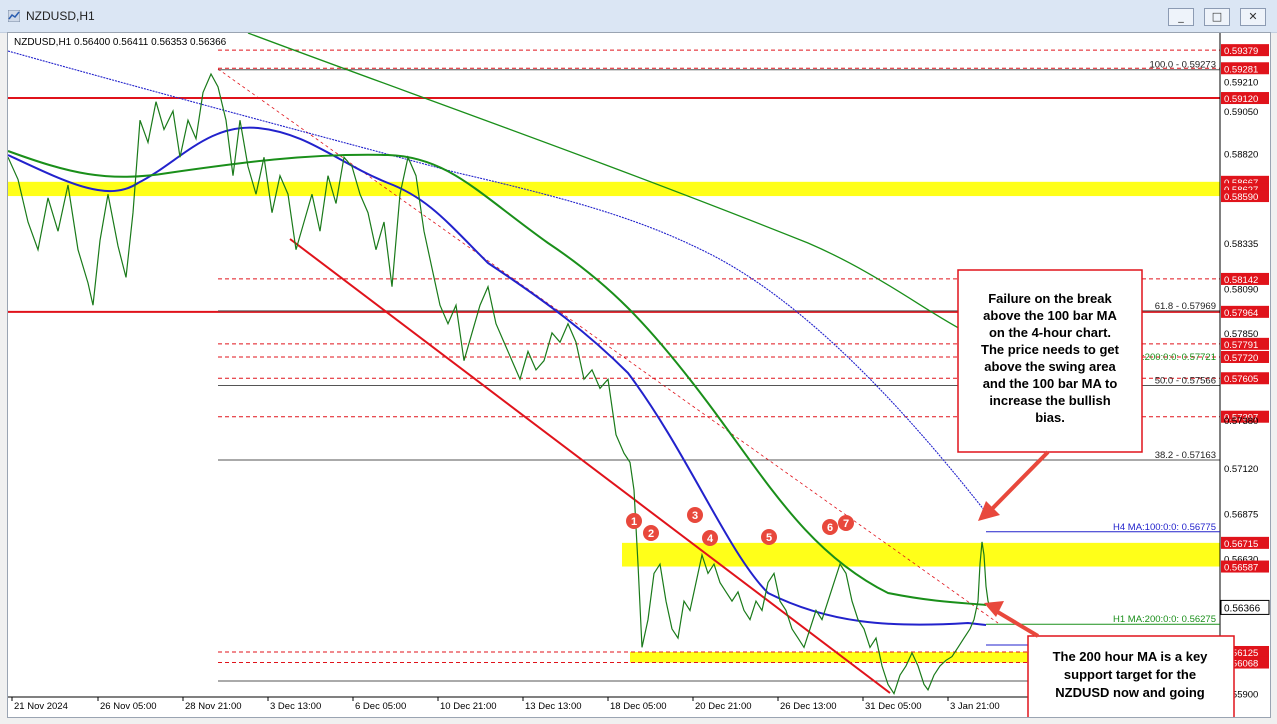 The height and width of the screenshot is (724, 1277). I want to click on current-price-label: 0.56366, so click(1242, 608).